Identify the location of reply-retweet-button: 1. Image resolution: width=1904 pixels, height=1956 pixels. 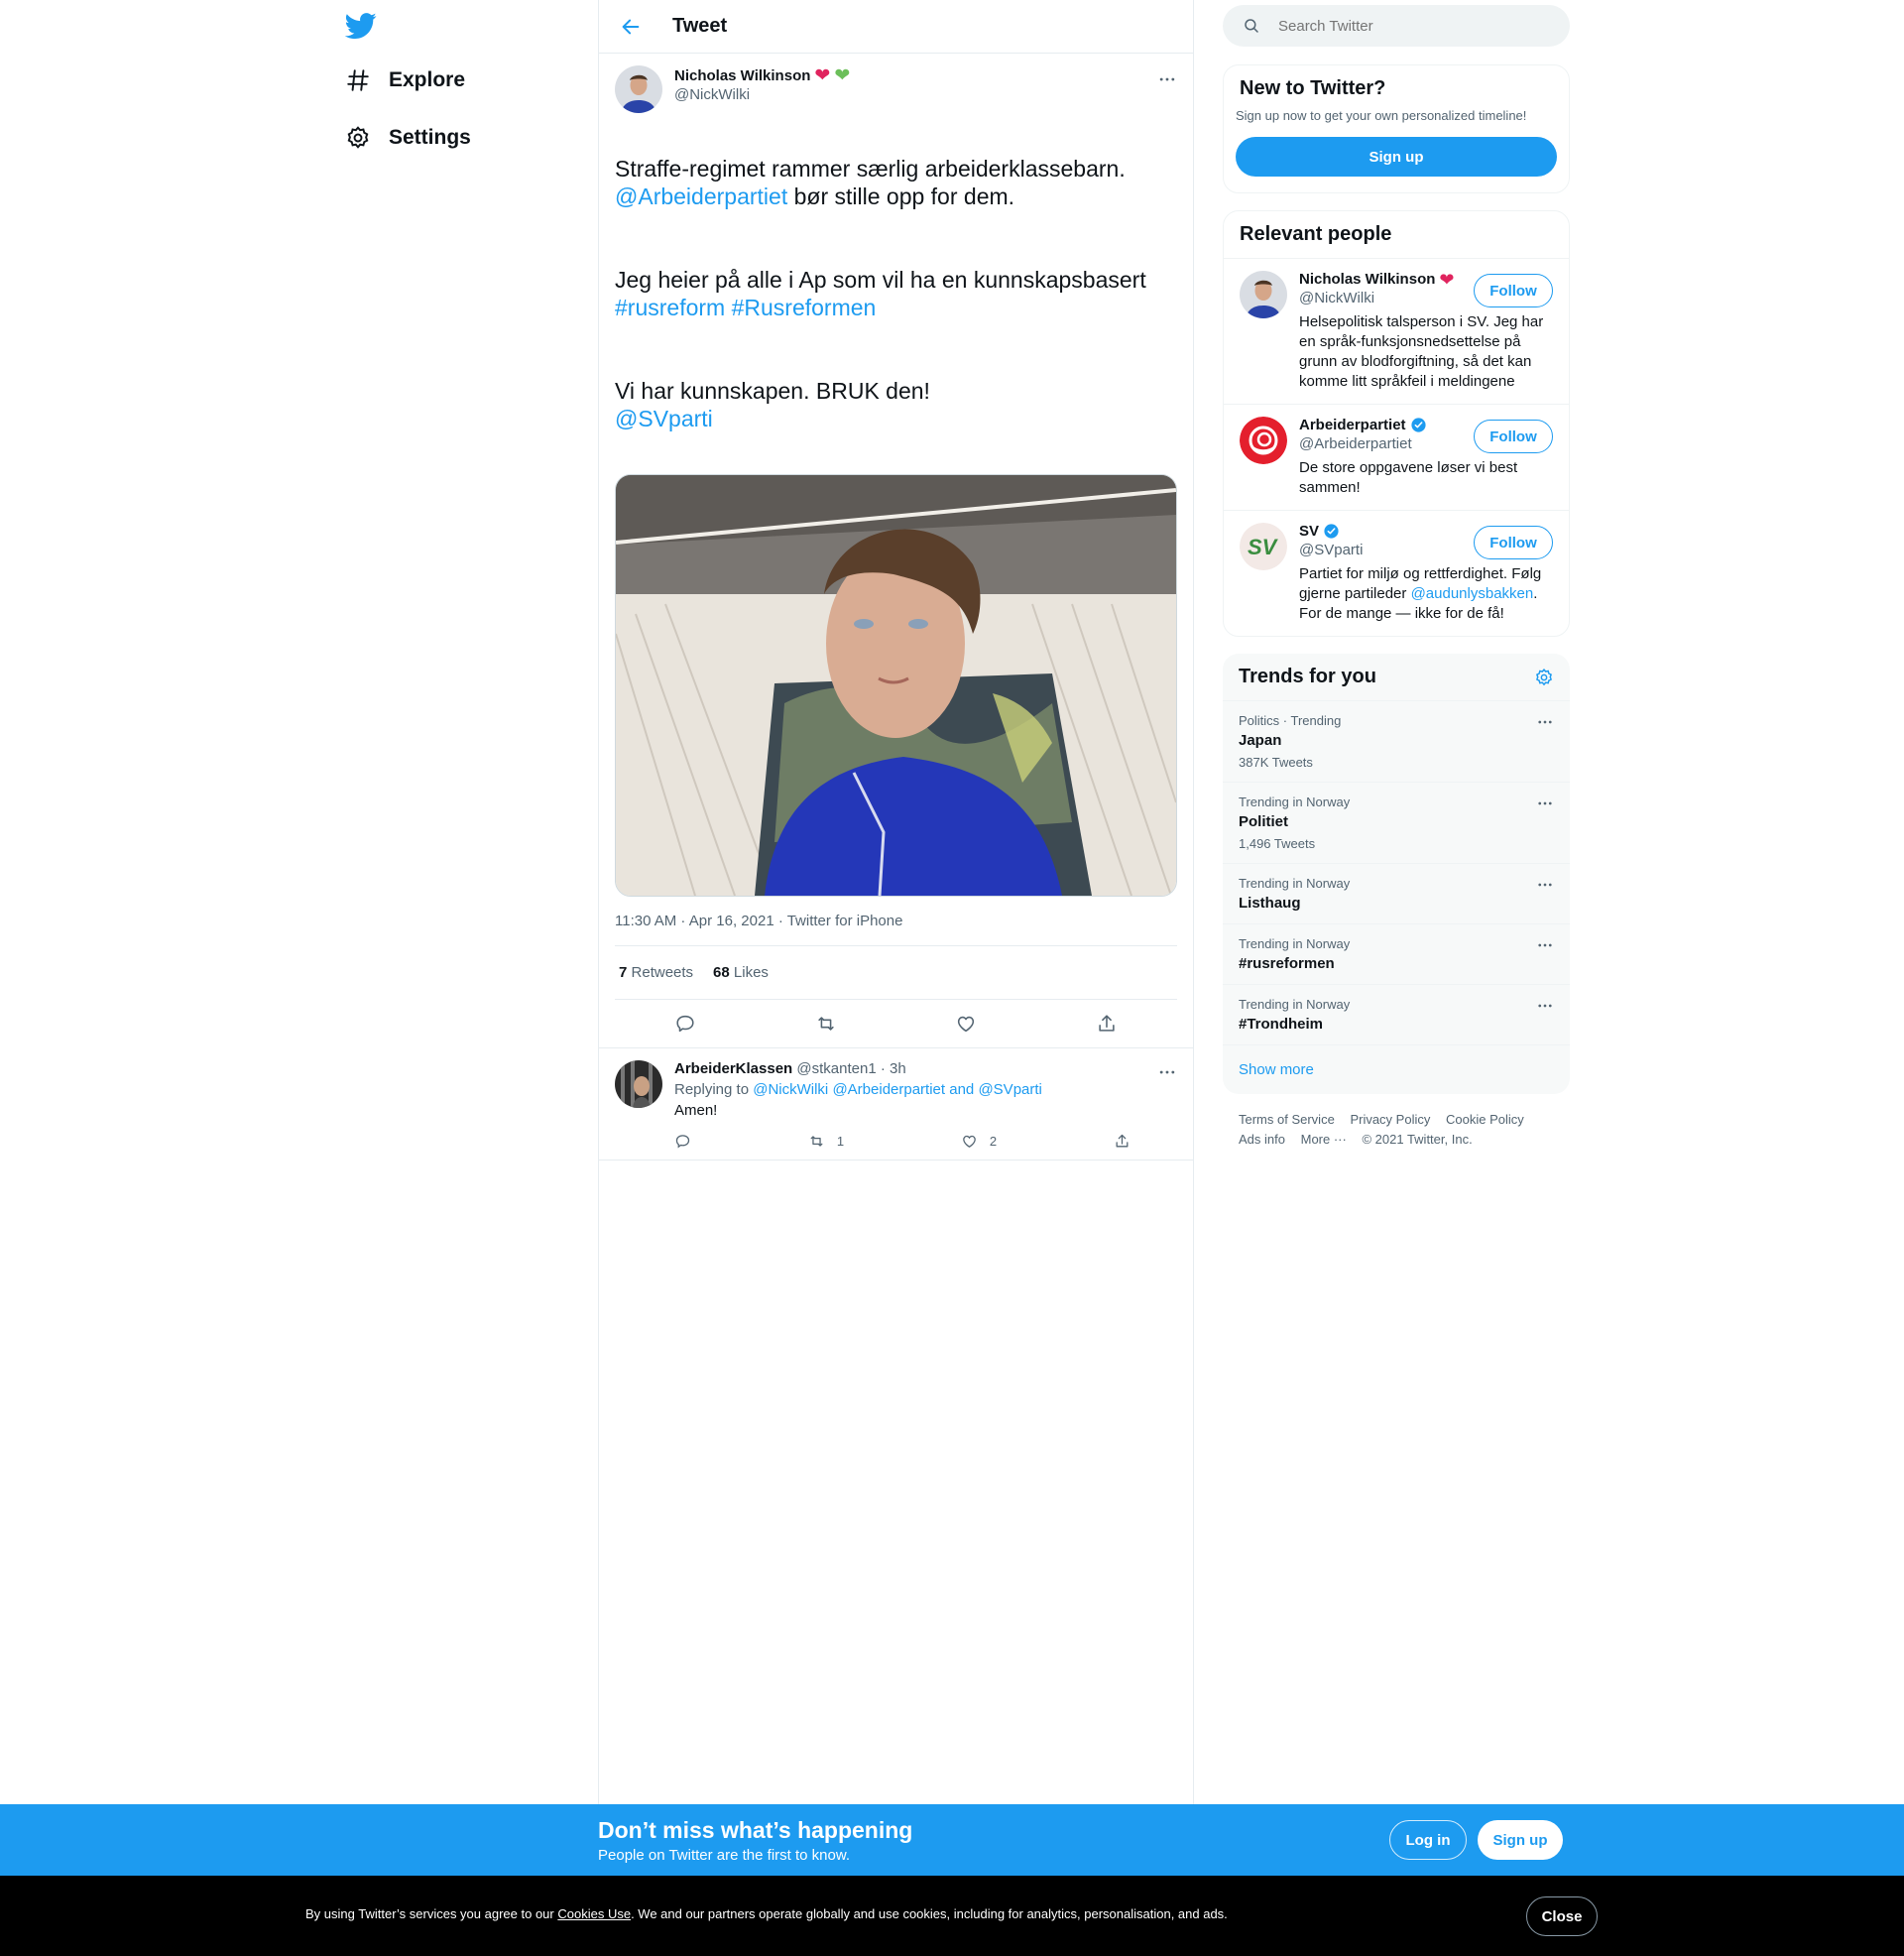
(826, 1141).